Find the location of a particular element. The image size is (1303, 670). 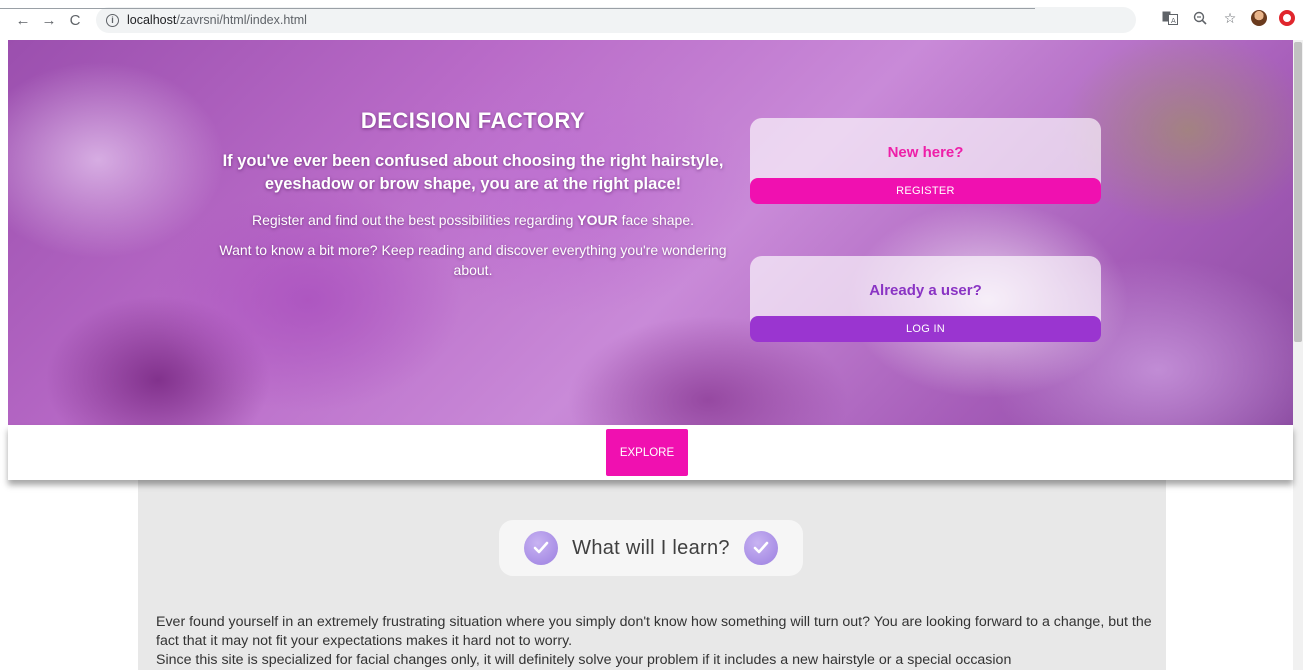

url-host: localhost is located at coordinates (152, 20).